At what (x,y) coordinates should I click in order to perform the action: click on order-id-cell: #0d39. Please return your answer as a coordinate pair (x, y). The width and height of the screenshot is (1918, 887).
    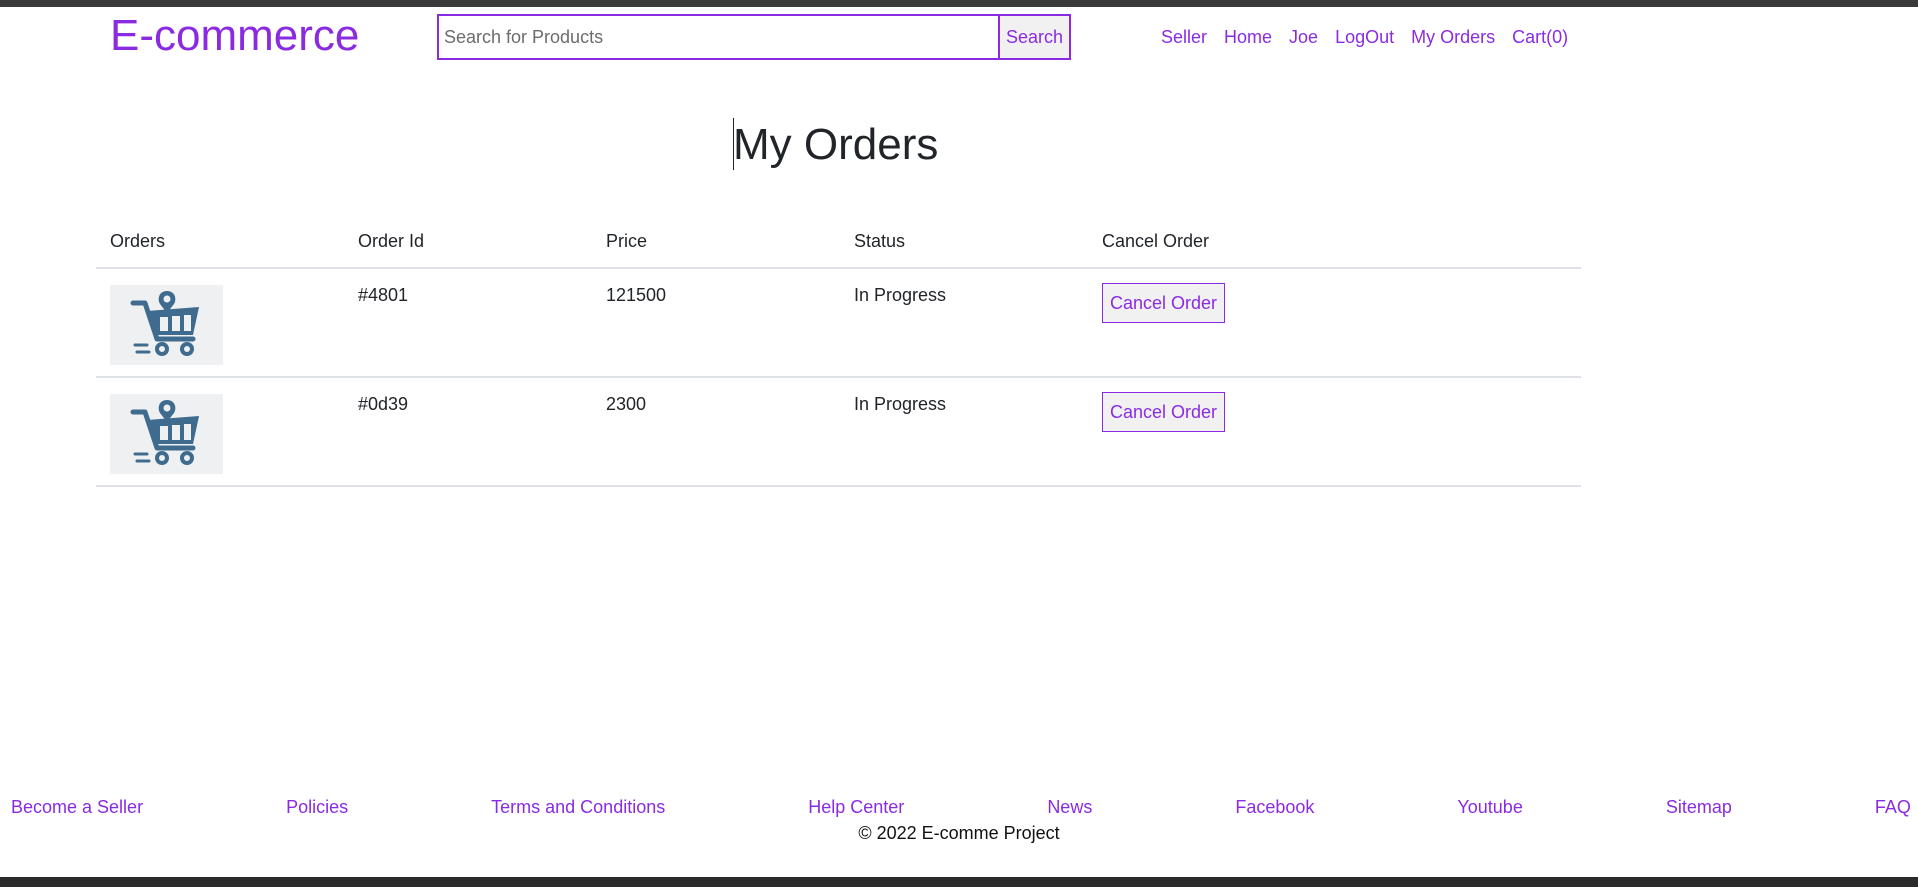
    Looking at the image, I should click on (468, 432).